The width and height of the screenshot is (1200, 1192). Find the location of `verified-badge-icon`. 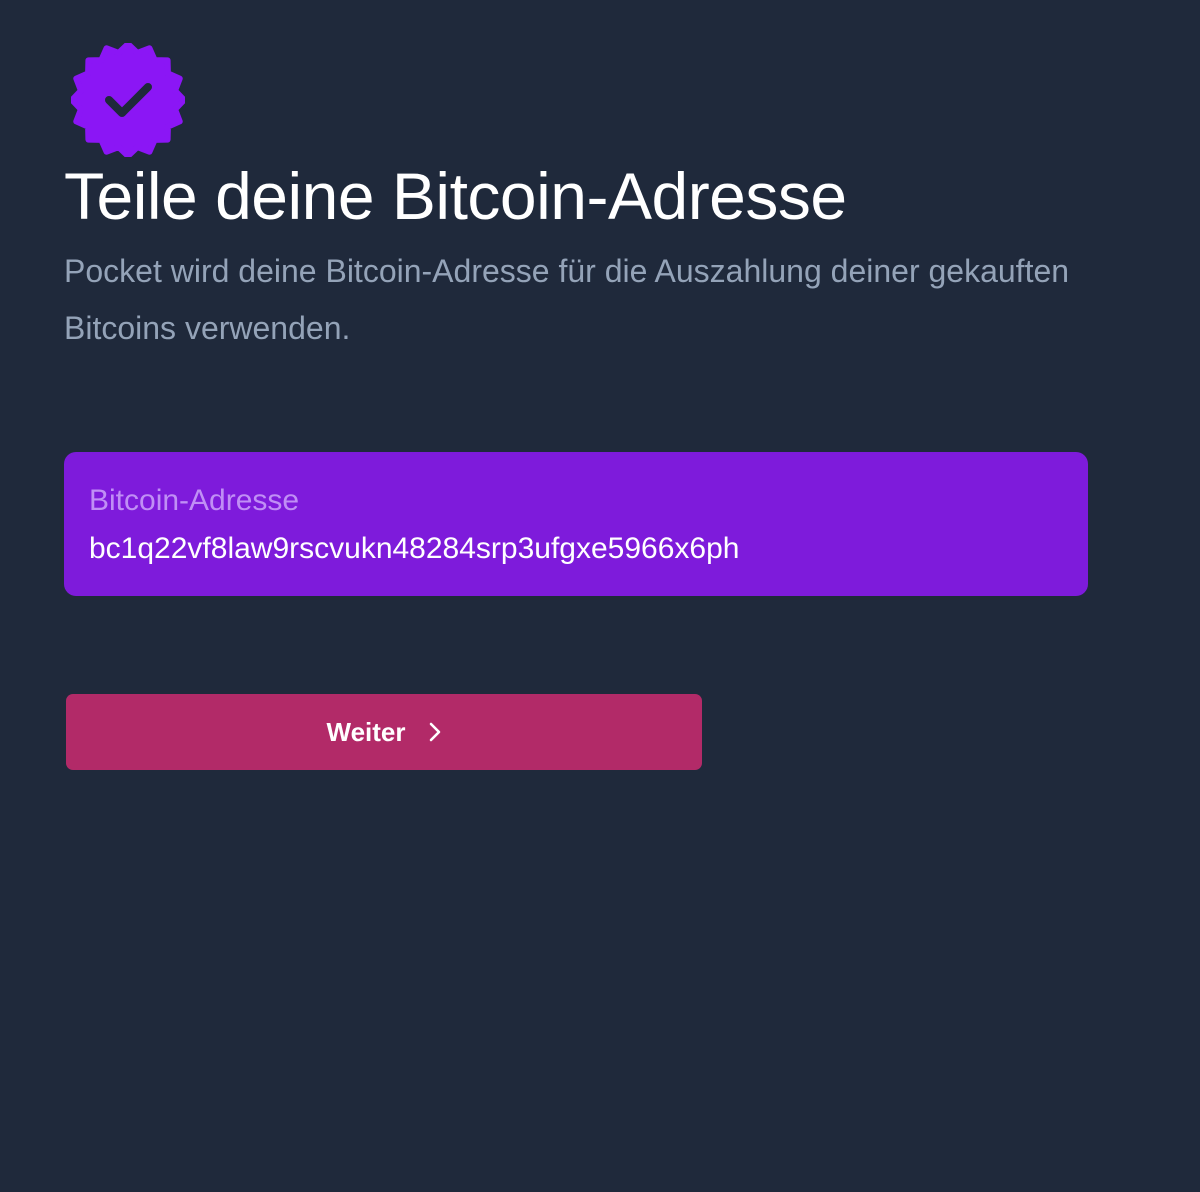

verified-badge-icon is located at coordinates (128, 100).